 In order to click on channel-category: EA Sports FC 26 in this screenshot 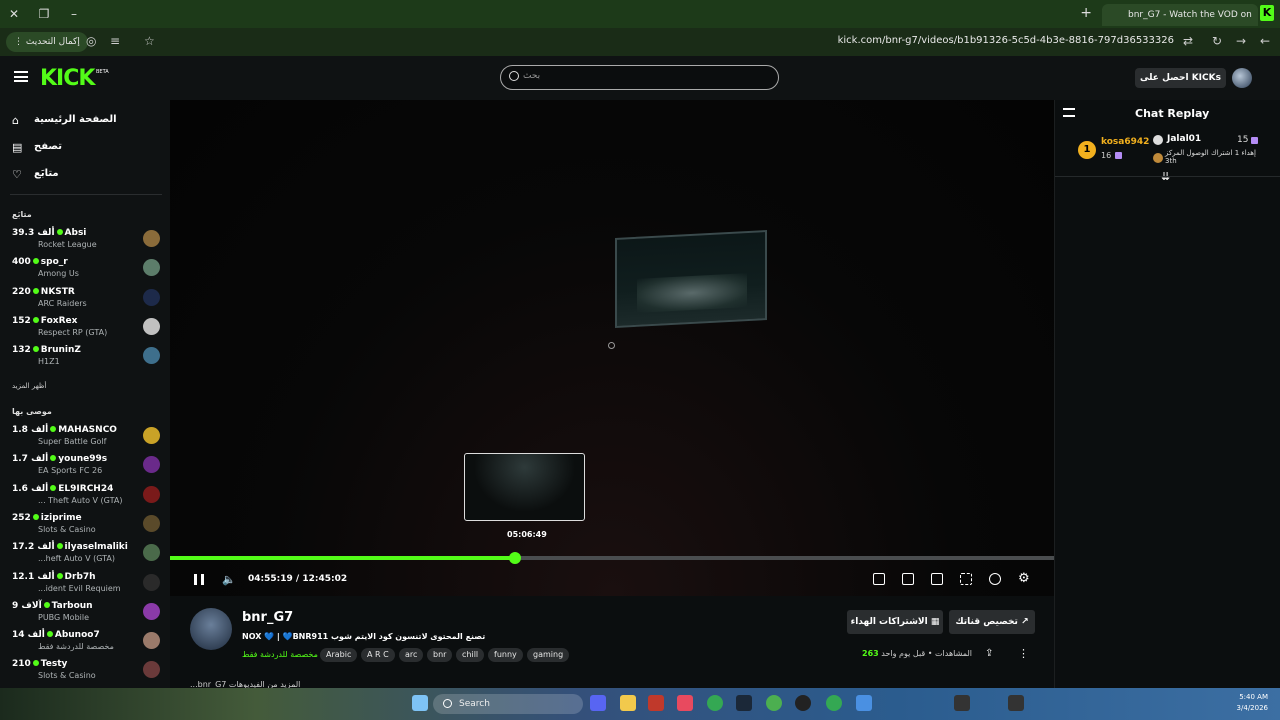, I will do `click(70, 471)`.